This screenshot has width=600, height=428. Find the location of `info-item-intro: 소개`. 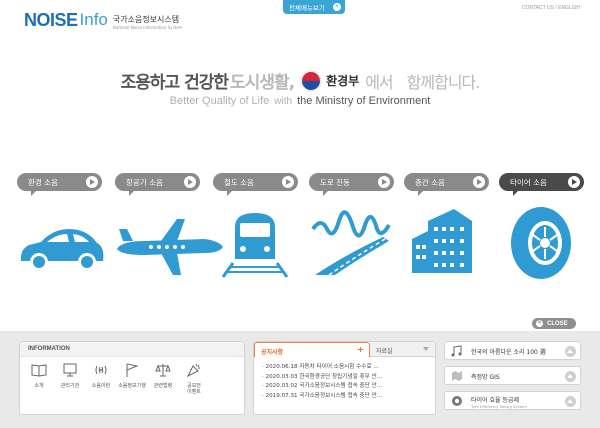

info-item-intro: 소개 is located at coordinates (39, 378).